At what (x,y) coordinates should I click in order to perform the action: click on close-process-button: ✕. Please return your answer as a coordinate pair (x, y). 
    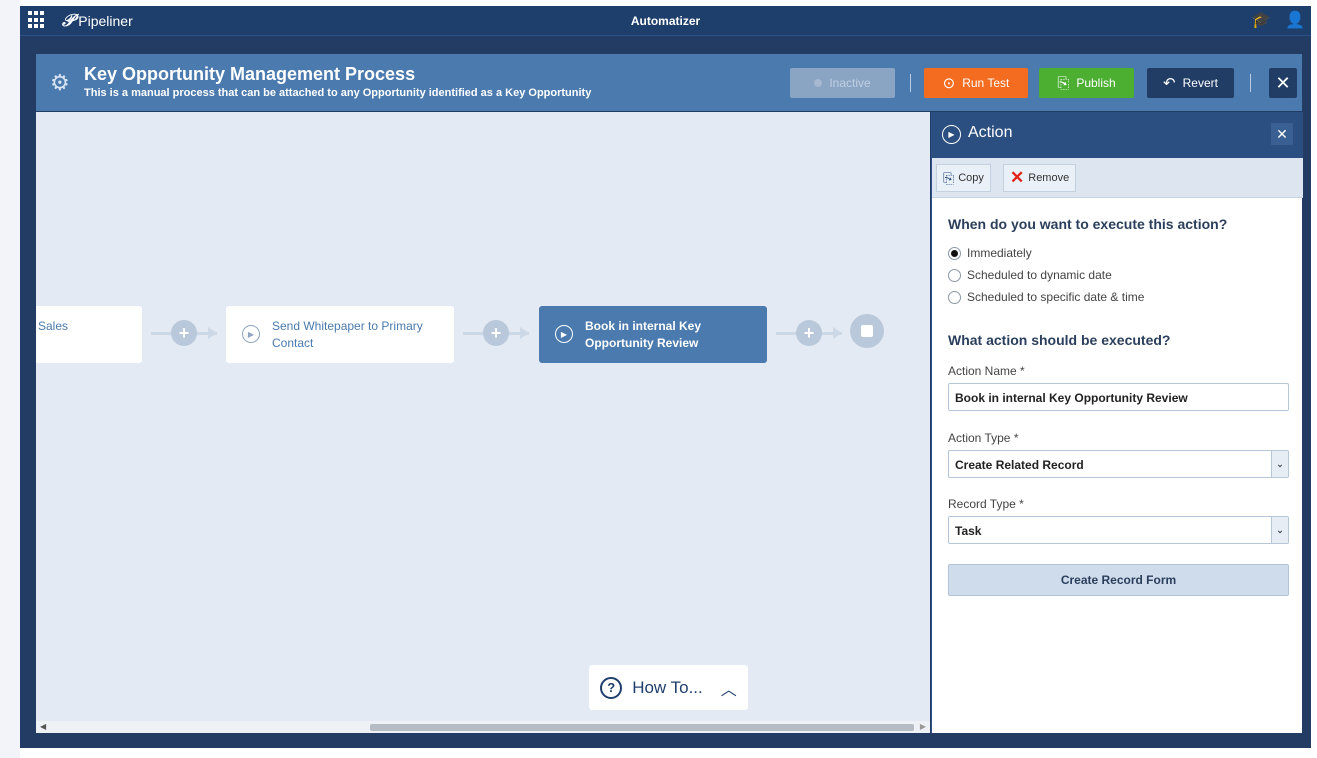
    Looking at the image, I should click on (1283, 83).